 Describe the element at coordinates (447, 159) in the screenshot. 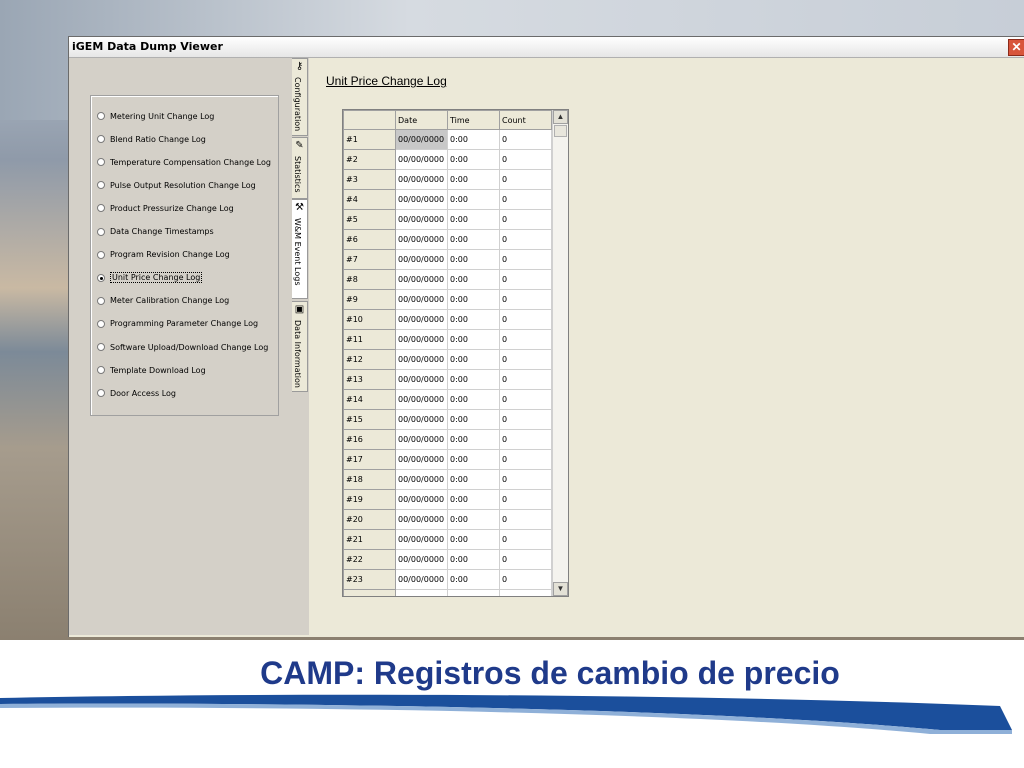

I see `table-row: #2 00/00/0000 0:00 0` at that location.